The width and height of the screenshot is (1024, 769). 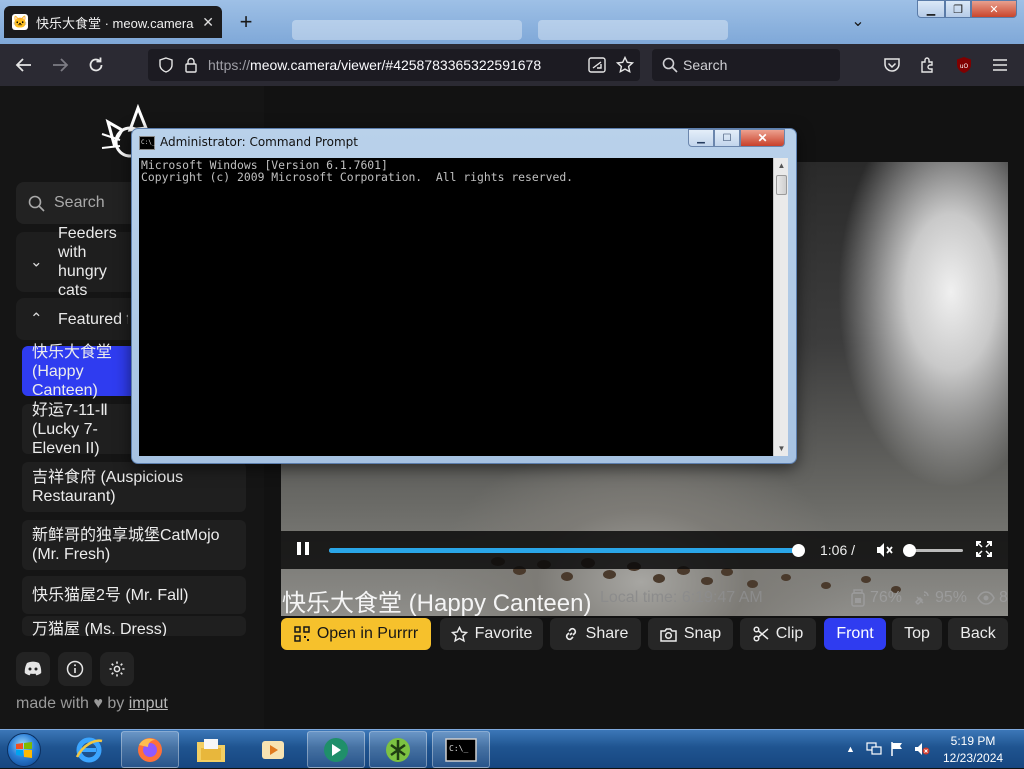 I want to click on progress-handle, so click(x=799, y=550).